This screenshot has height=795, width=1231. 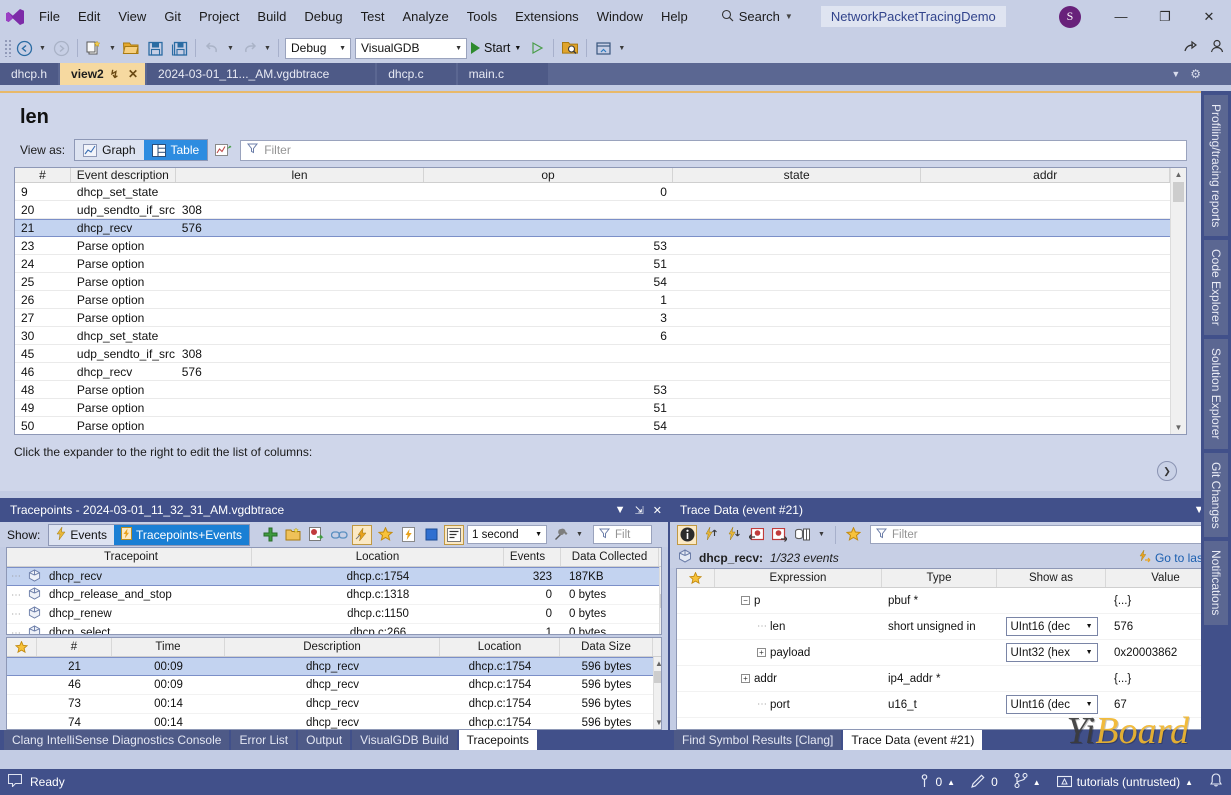 I want to click on data-view-dropdown-icon: ▼, so click(x=821, y=535).